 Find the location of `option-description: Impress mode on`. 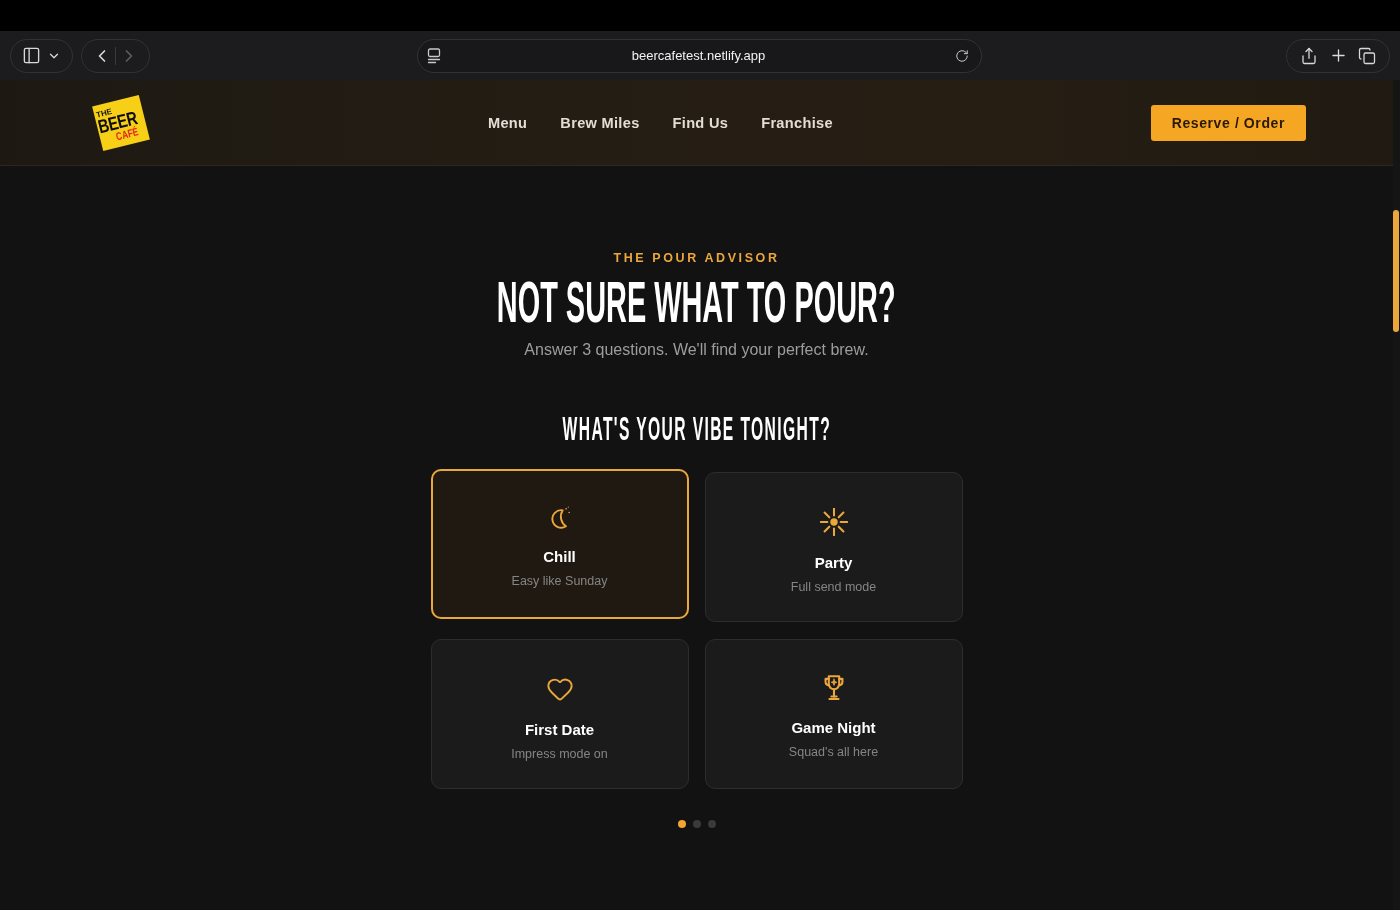

option-description: Impress mode on is located at coordinates (559, 754).